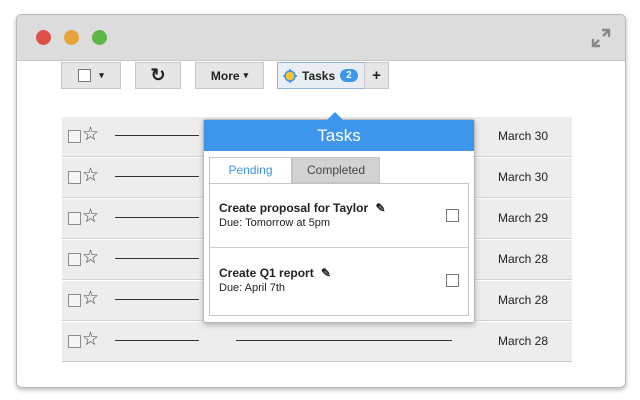 The image size is (640, 400). I want to click on more-label: More, so click(225, 75).